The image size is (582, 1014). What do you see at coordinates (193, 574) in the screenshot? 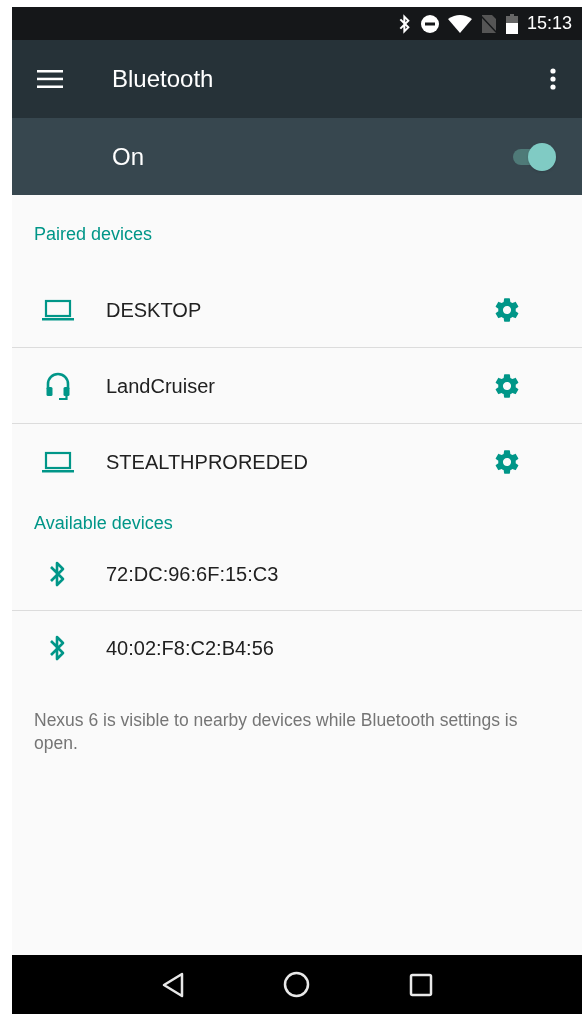
I see `device-name: 72:DC:96:6F:15:C3` at bounding box center [193, 574].